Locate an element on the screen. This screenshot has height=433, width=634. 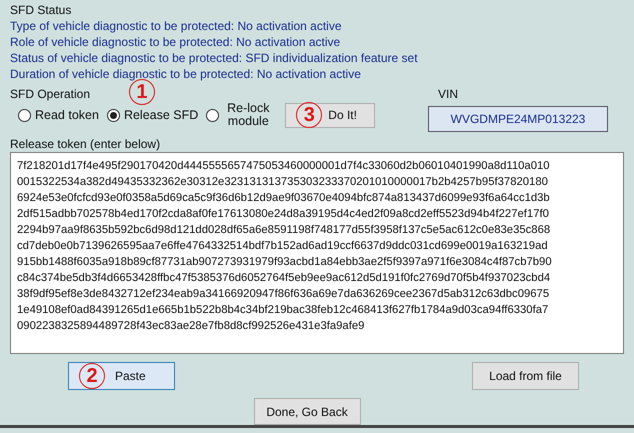
step-number-marker: 3 is located at coordinates (309, 115).